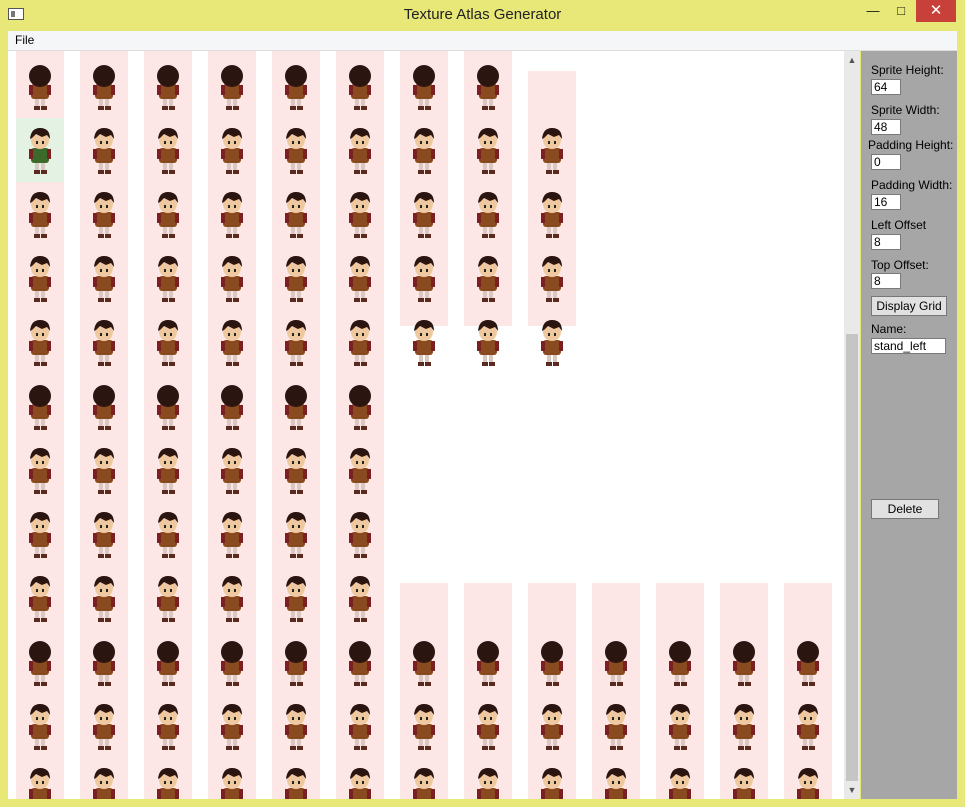  Describe the element at coordinates (24, 40) in the screenshot. I see `menu-file: File` at that location.